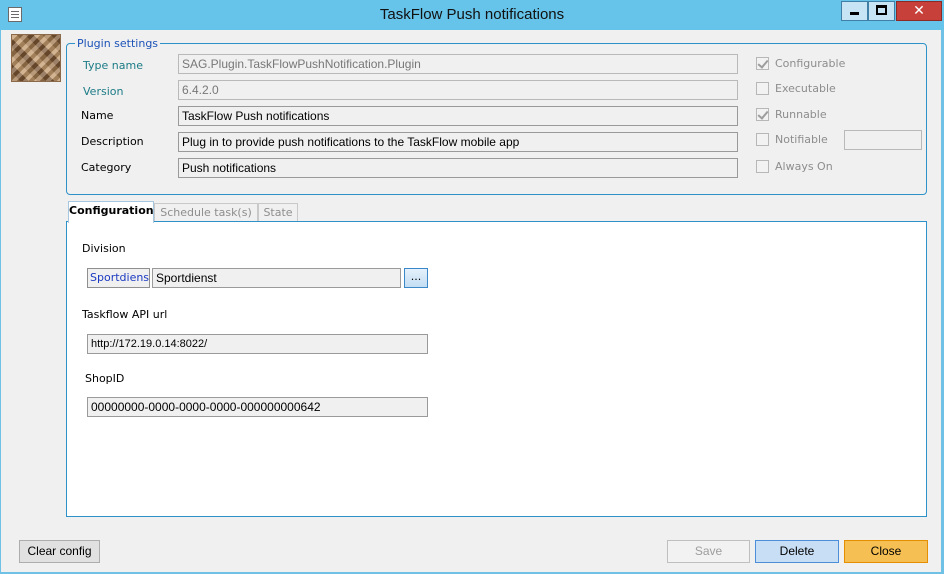 Image resolution: width=944 pixels, height=574 pixels. Describe the element at coordinates (257, 407) in the screenshot. I see `shop-id-field: 00000000-0000-0000-0000-000000000642` at that location.